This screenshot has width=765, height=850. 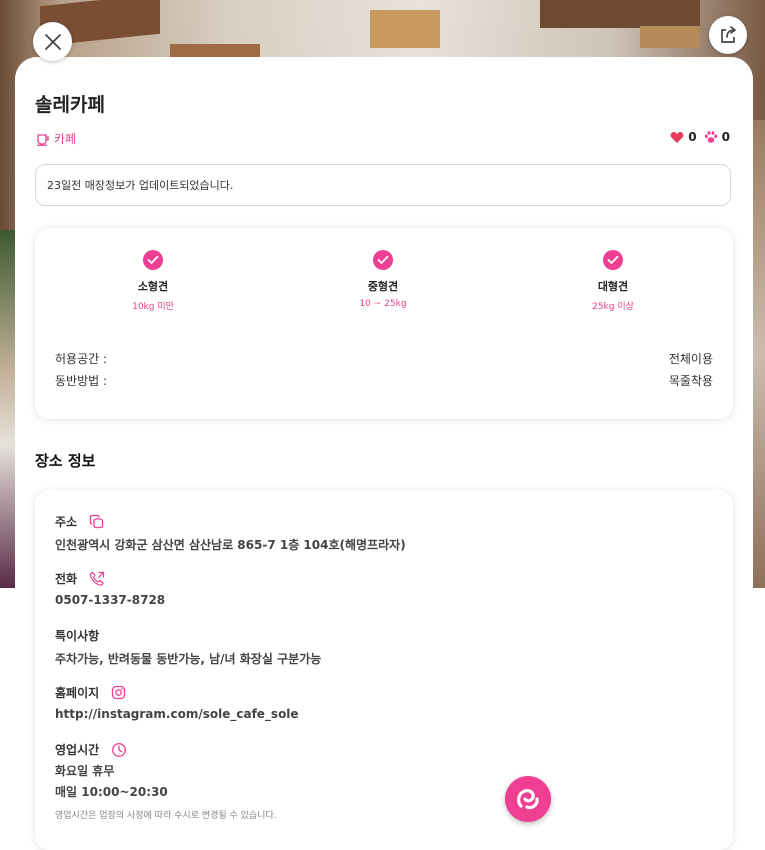 I want to click on share-button, so click(x=728, y=35).